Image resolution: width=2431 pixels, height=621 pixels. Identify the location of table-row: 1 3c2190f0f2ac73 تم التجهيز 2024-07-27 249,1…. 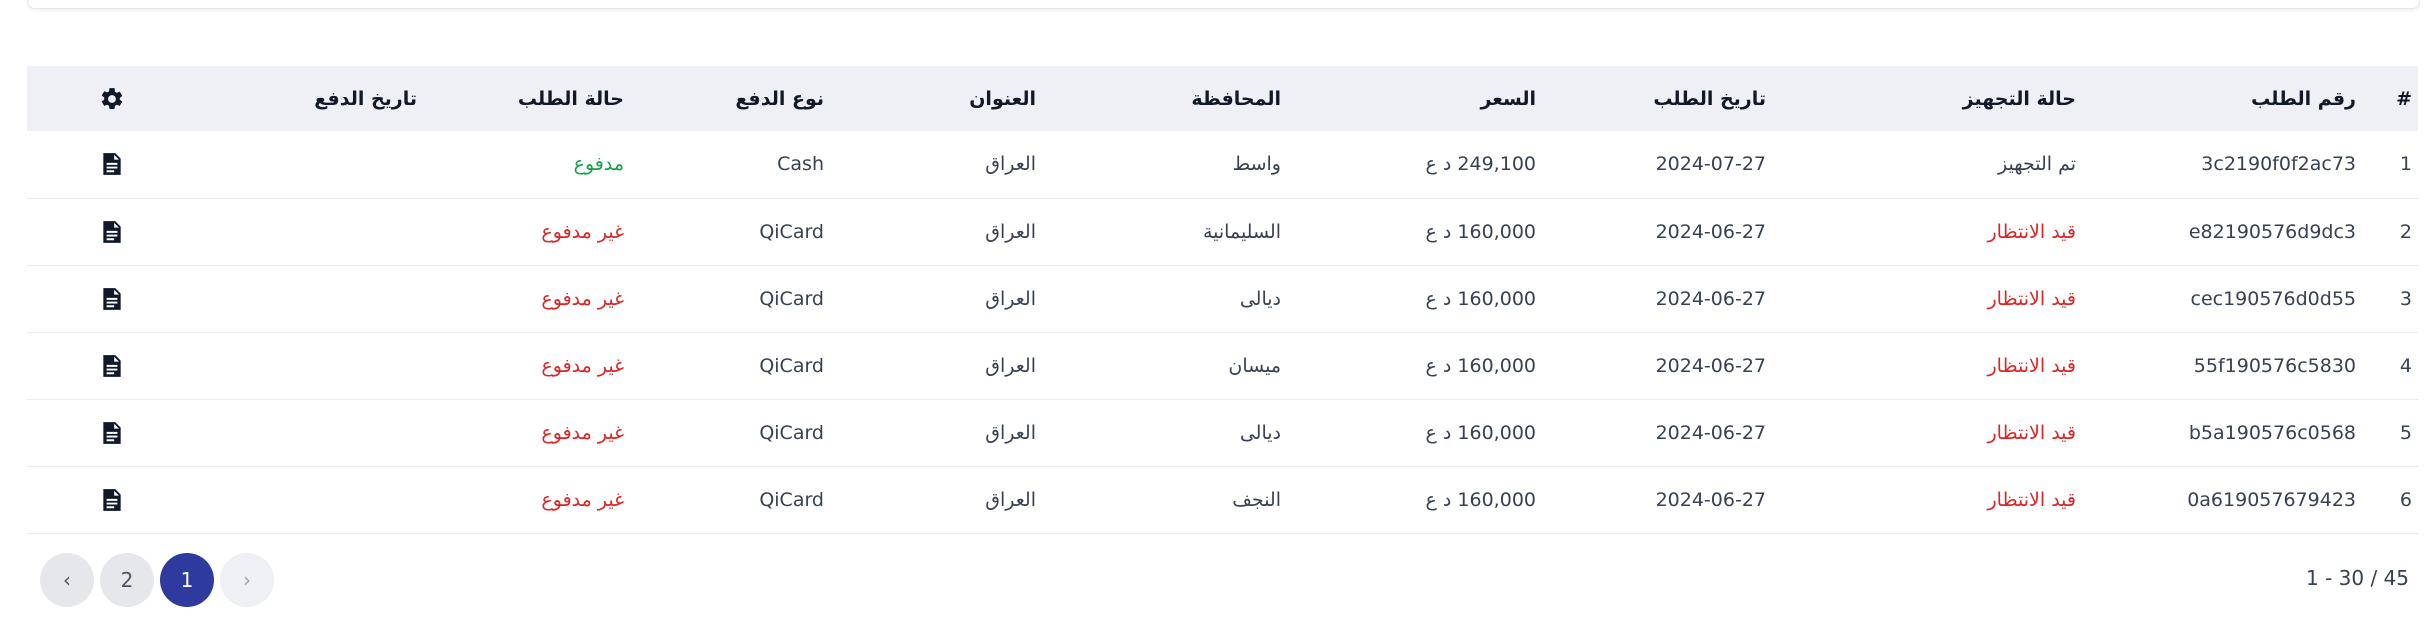
(1222, 164).